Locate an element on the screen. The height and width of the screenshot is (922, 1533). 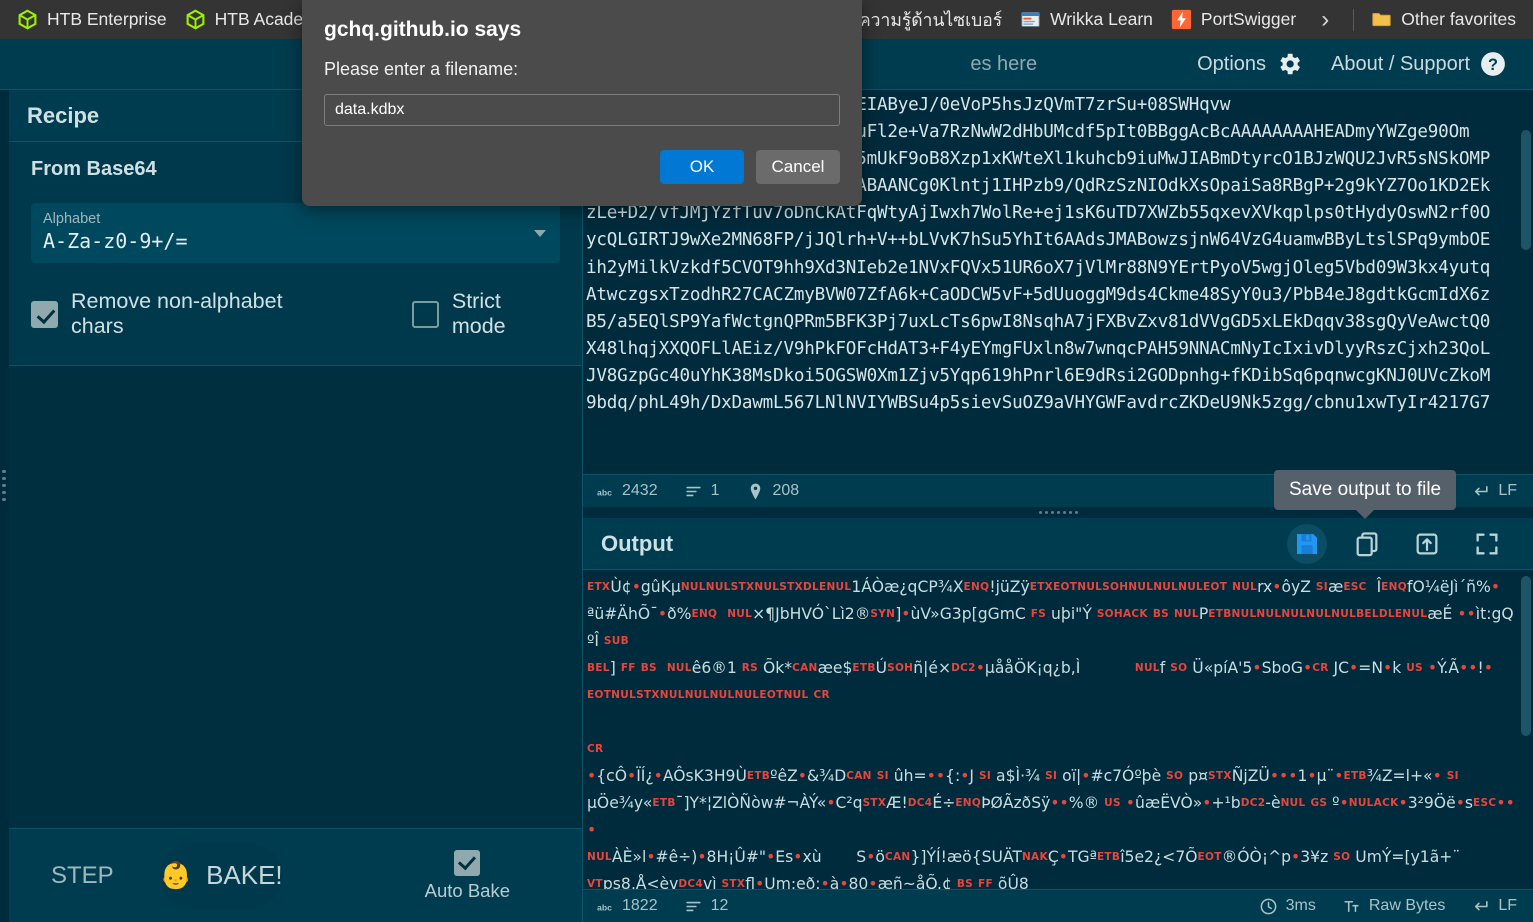
auto-bake-toggle: Auto Bake is located at coordinates (467, 875).